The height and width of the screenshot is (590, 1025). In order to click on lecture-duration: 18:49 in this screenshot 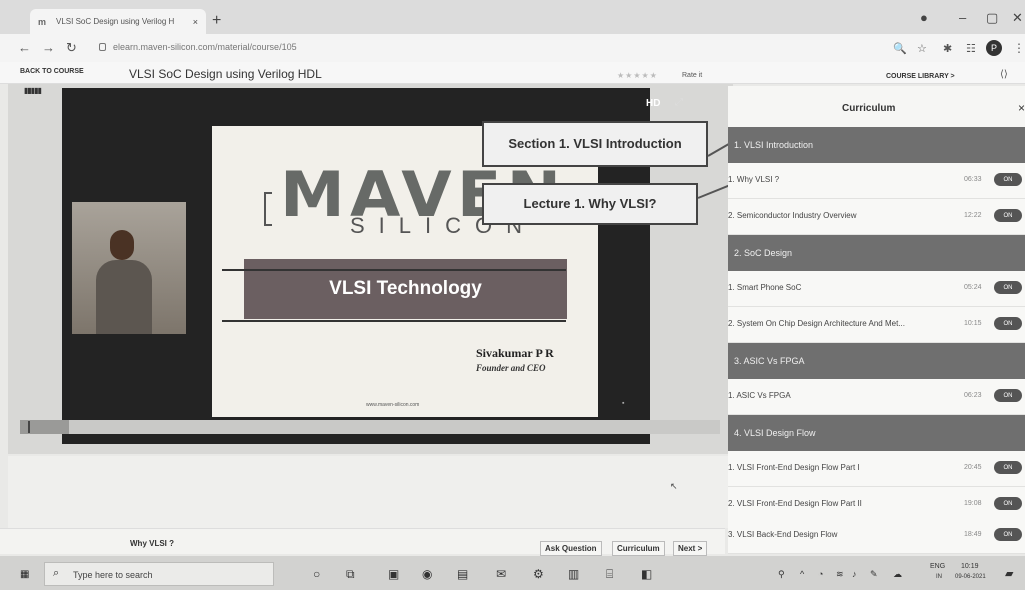, I will do `click(973, 534)`.